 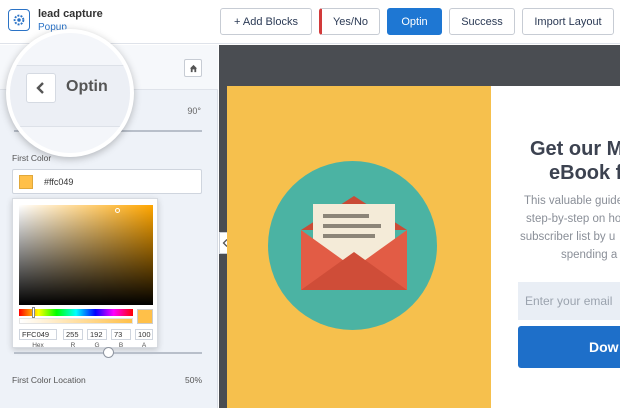 What do you see at coordinates (33, 312) in the screenshot?
I see `hue-marker` at bounding box center [33, 312].